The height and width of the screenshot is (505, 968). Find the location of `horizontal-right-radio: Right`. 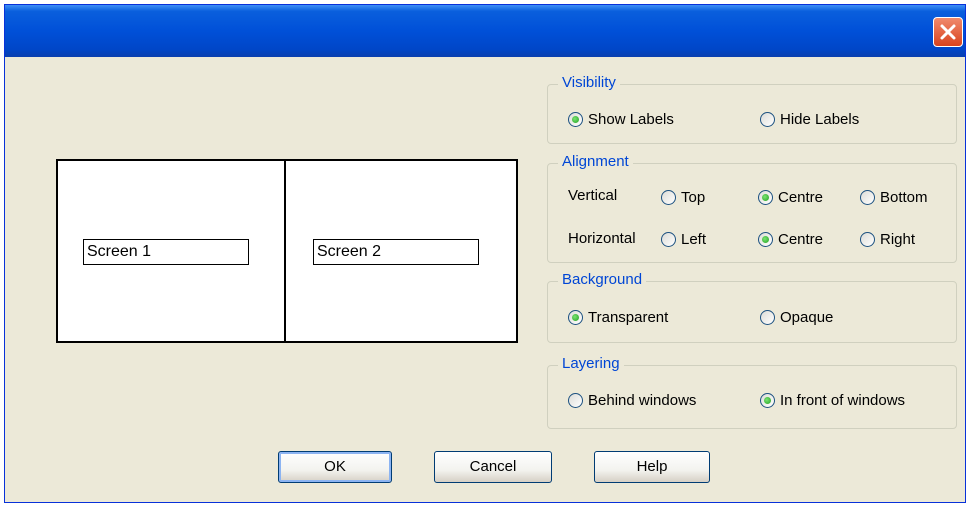

horizontal-right-radio: Right is located at coordinates (887, 239).